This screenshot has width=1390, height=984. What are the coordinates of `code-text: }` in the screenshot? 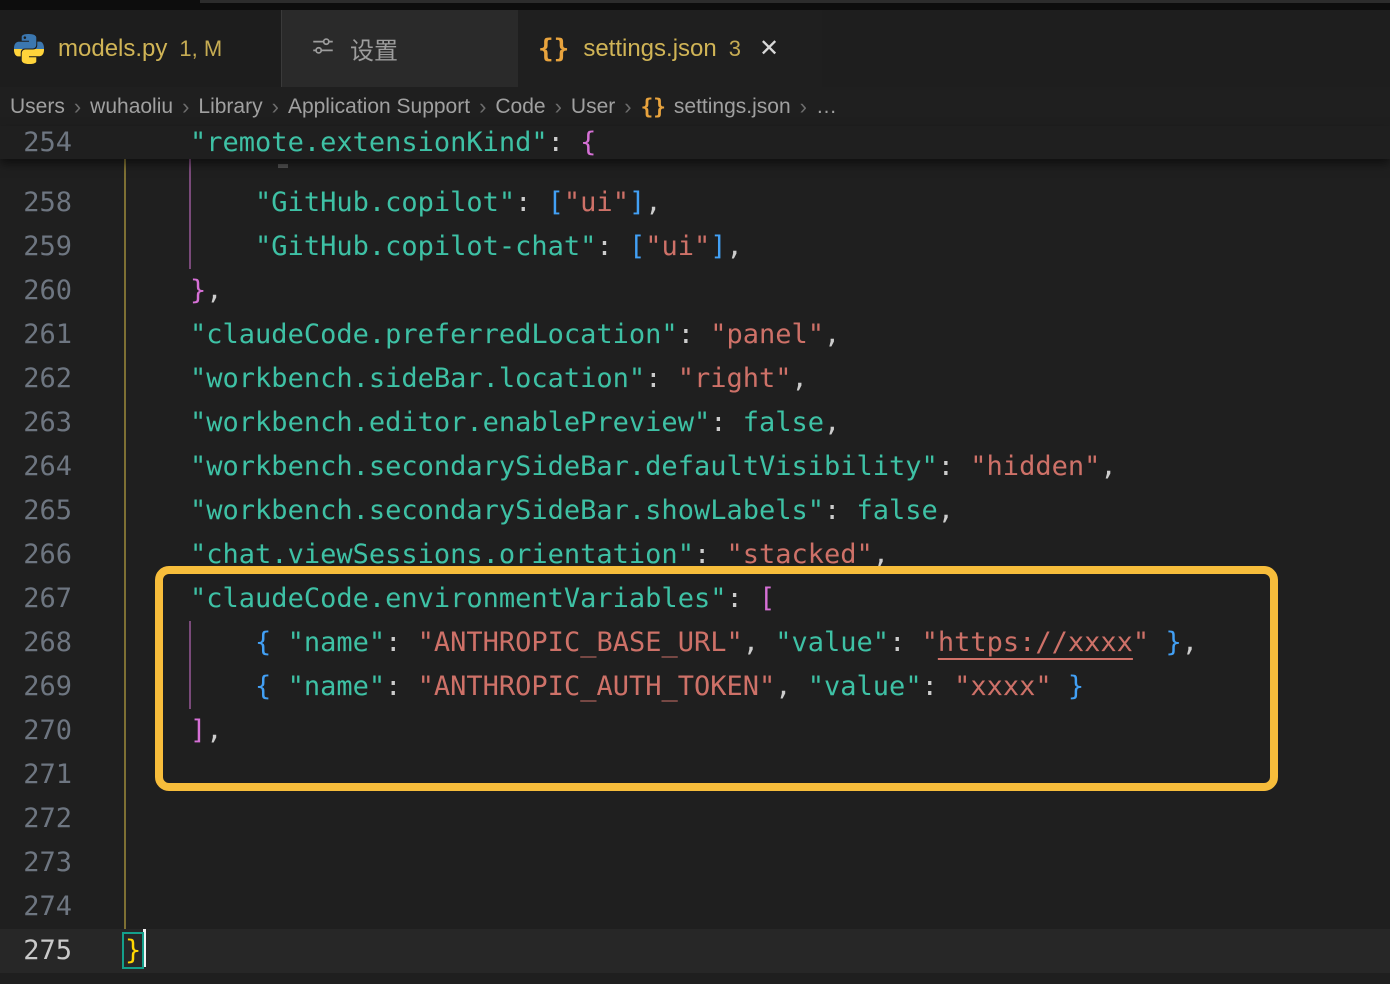 It's located at (134, 951).